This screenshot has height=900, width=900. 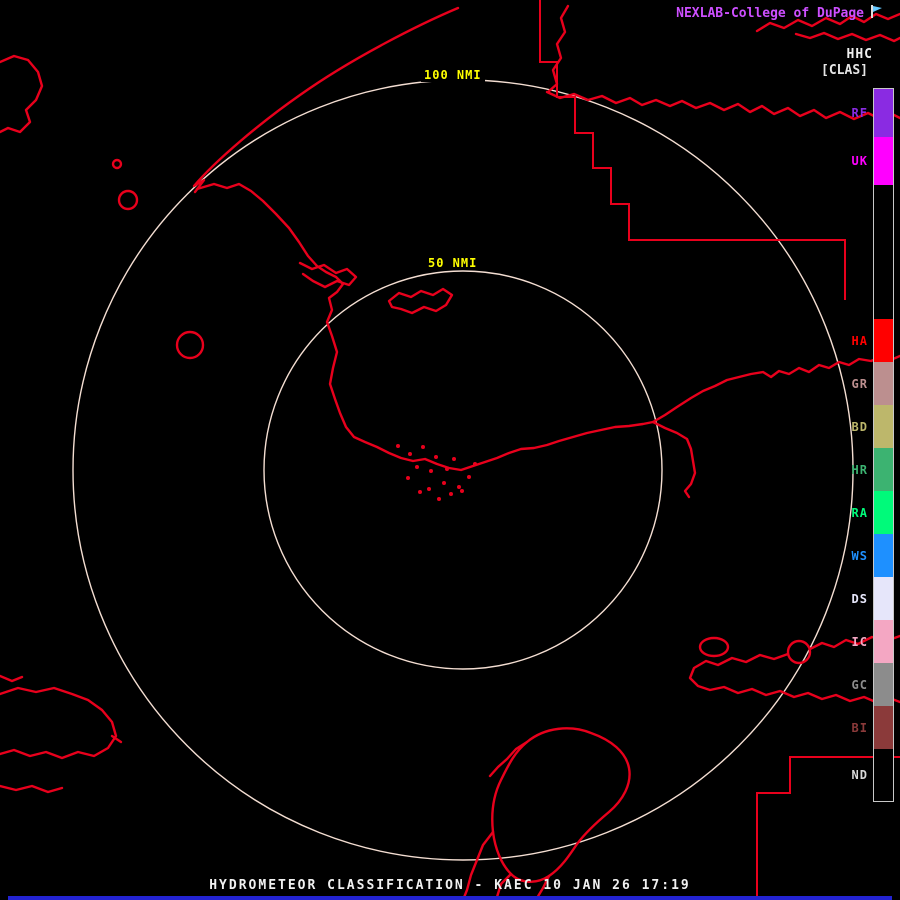 I want to click on legend-segment-ra: RA, so click(x=872, y=512).